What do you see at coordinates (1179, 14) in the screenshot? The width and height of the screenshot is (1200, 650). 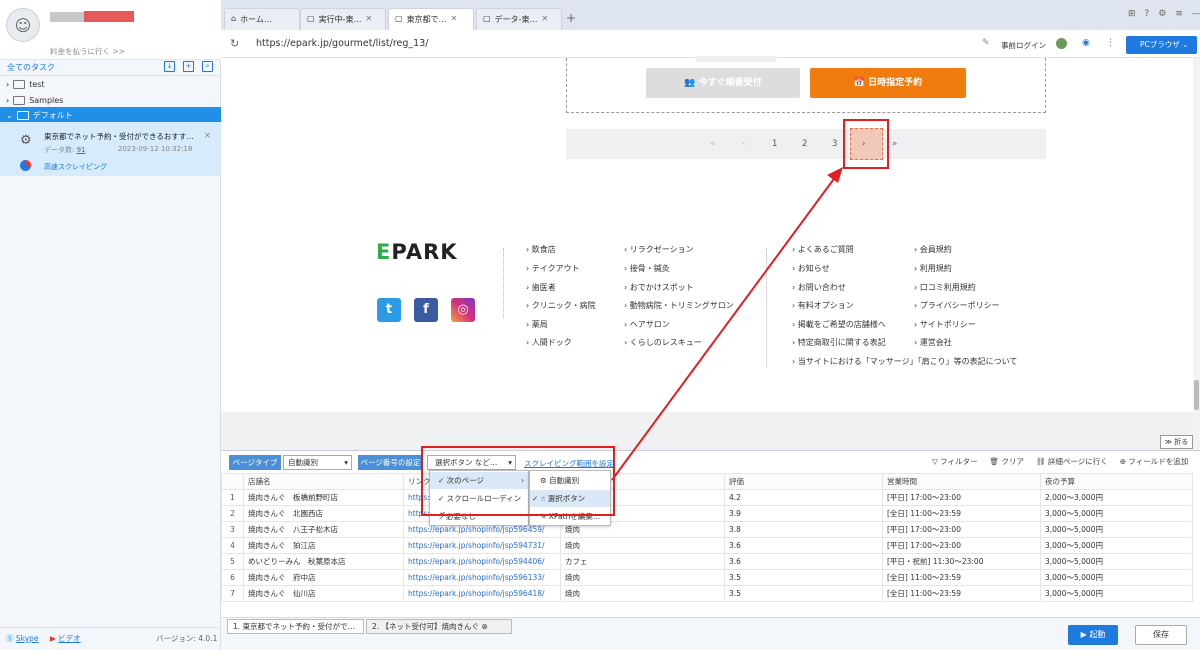 I see `menu-icon: ≡` at bounding box center [1179, 14].